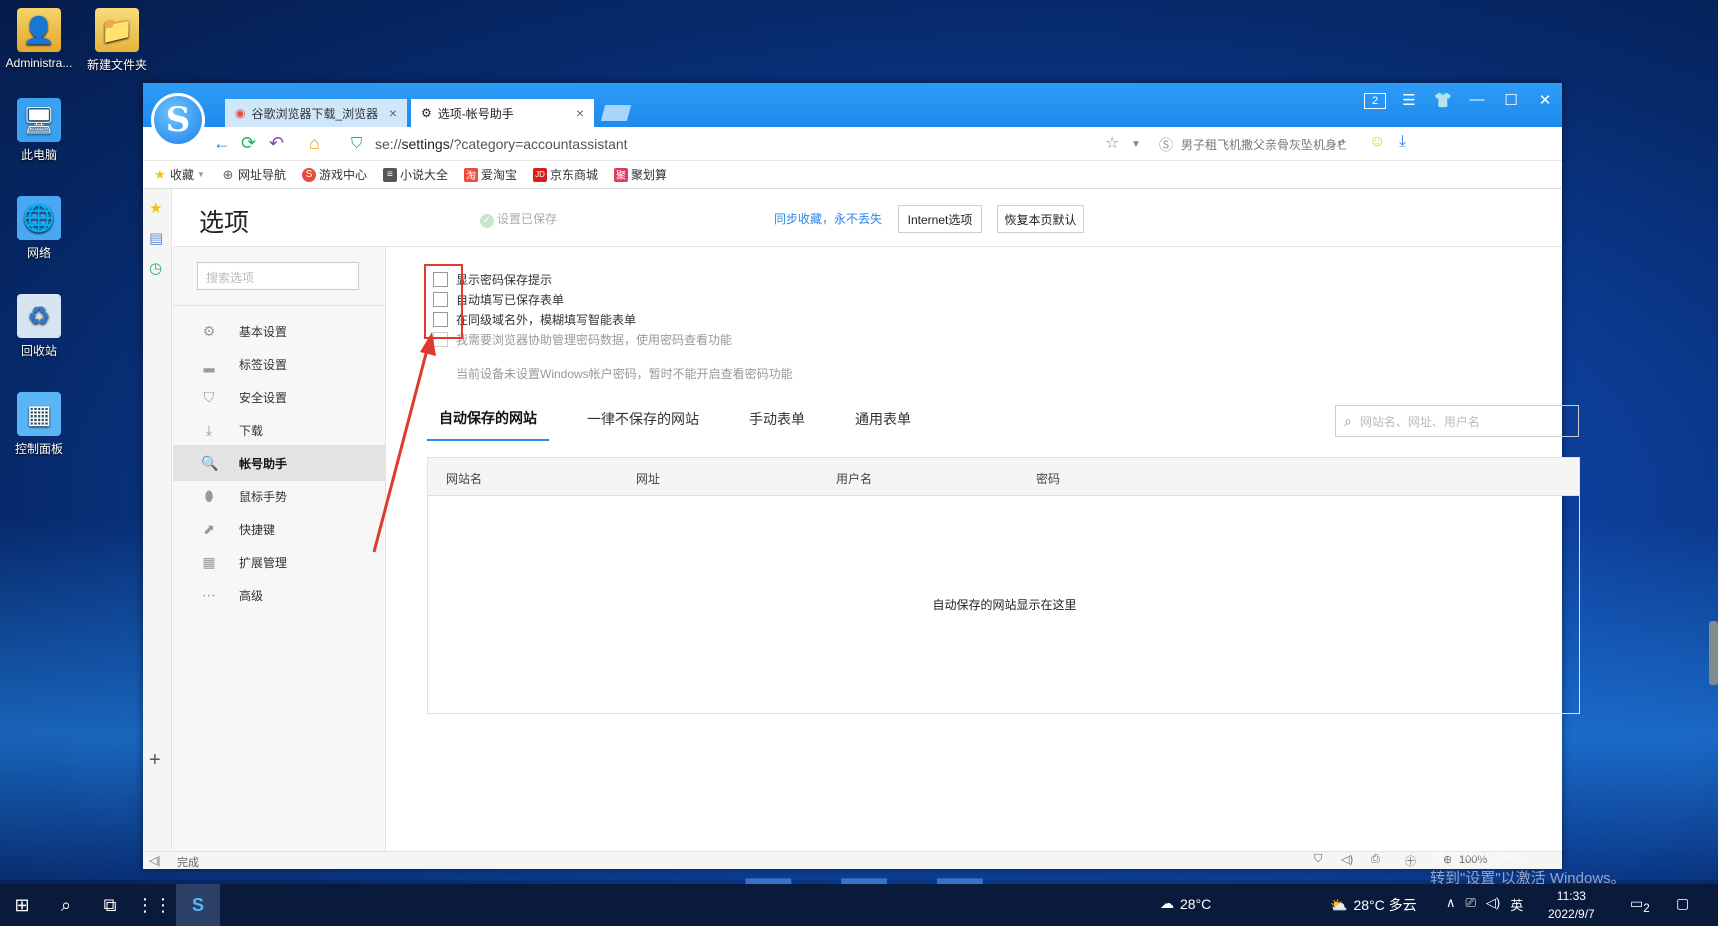 Image resolution: width=1718 pixels, height=926 pixels. What do you see at coordinates (1457, 421) in the screenshot?
I see `site-search-input: ⌕ 网站名、网址、用户名` at bounding box center [1457, 421].